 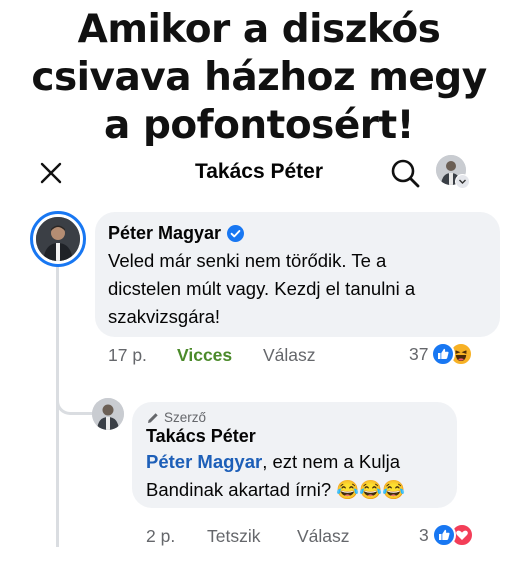 What do you see at coordinates (259, 173) in the screenshot?
I see `top-bar: Takács Péter` at bounding box center [259, 173].